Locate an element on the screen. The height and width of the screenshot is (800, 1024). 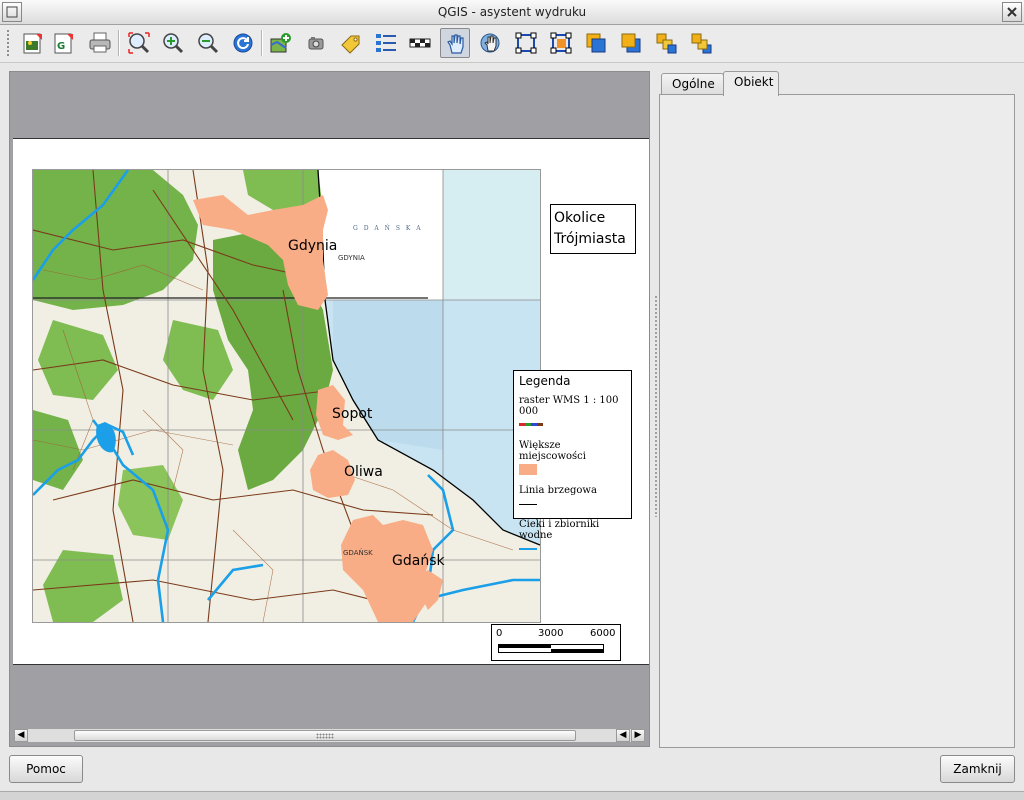
scroll-left-icon: ◀ is located at coordinates (21, 735).